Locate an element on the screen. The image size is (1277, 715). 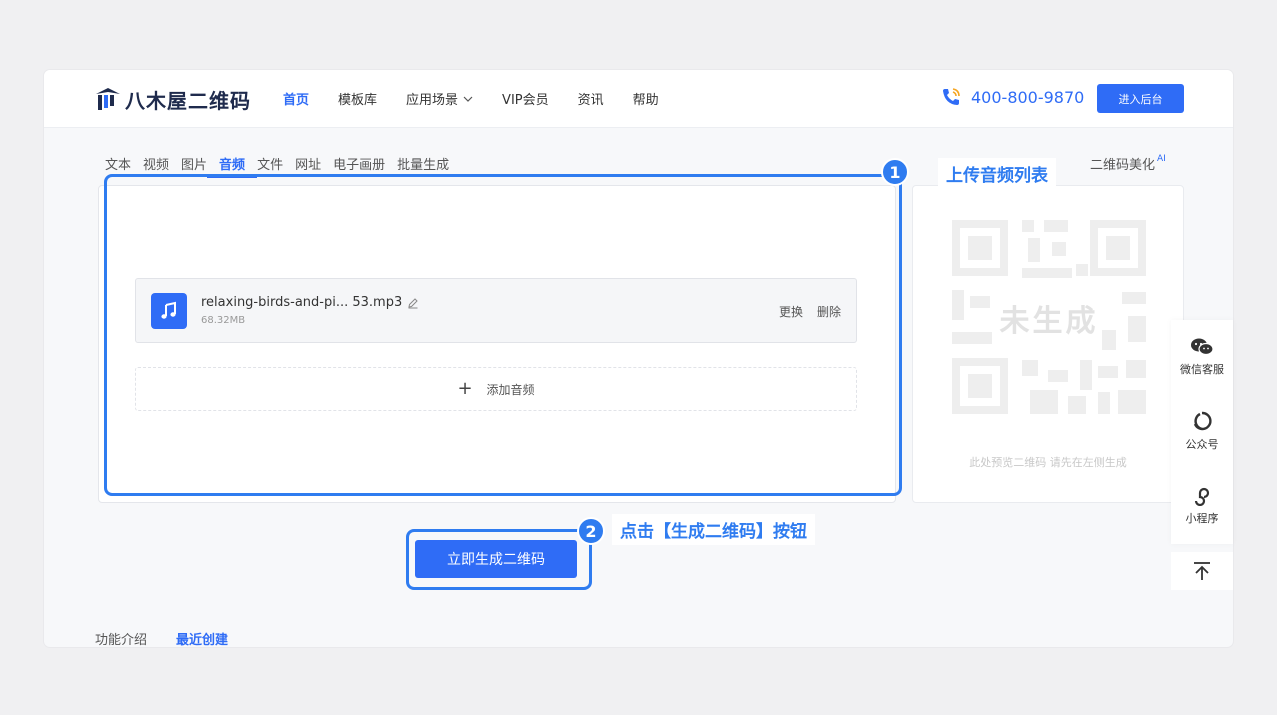
chevron-down-icon is located at coordinates (468, 99).